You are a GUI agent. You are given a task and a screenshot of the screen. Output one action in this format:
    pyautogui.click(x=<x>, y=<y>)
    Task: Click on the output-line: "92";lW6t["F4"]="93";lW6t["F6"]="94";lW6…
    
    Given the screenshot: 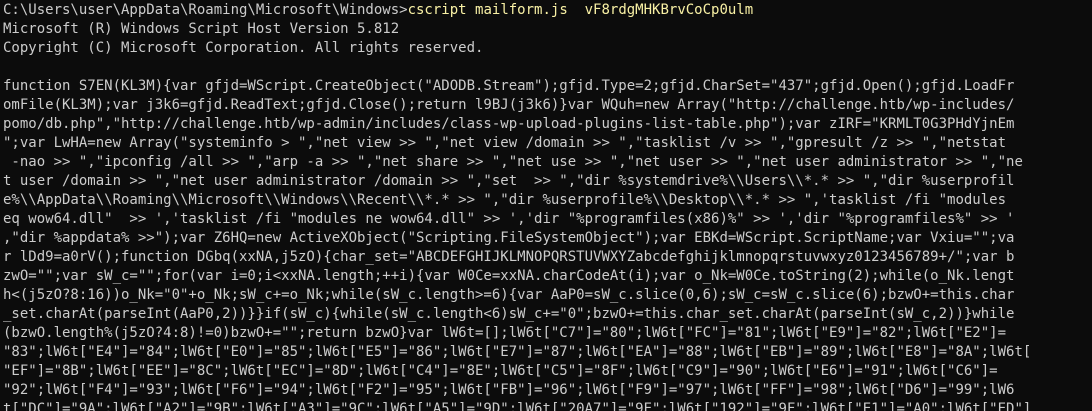 What is the action you would take?
    pyautogui.click(x=509, y=390)
    